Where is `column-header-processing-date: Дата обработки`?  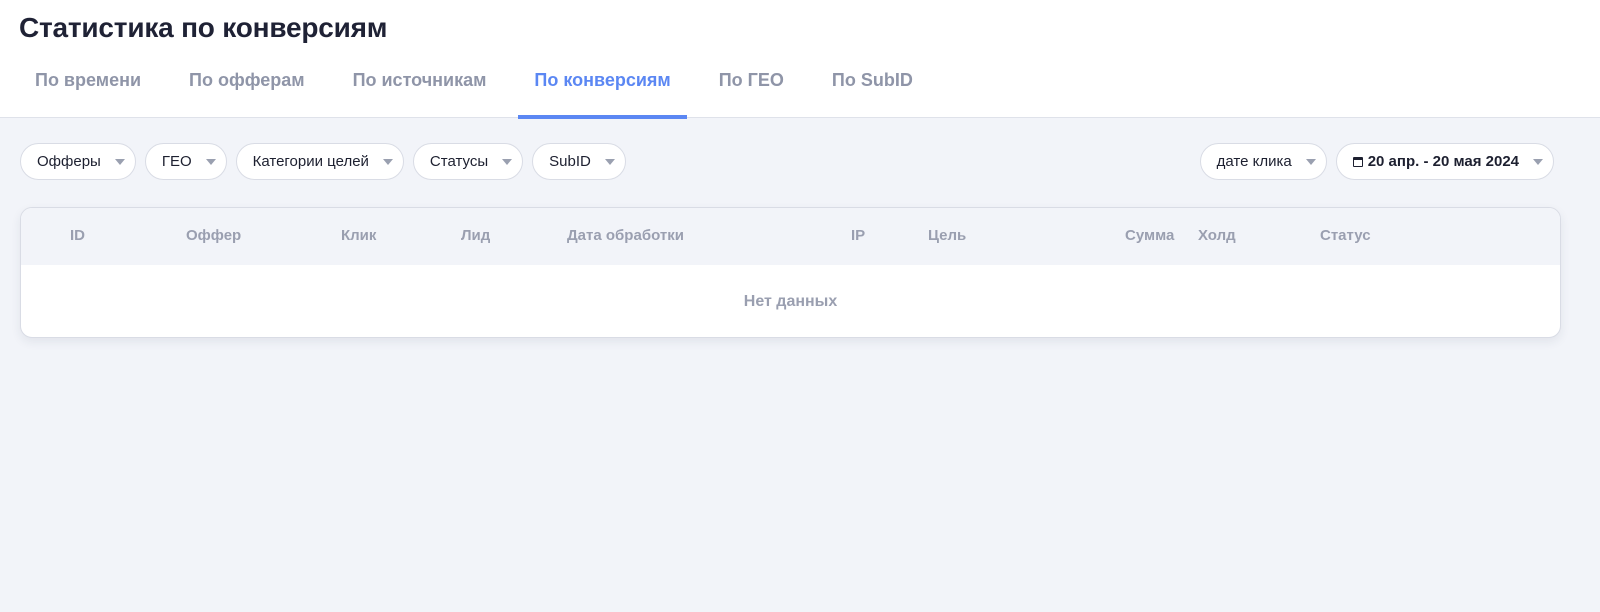 column-header-processing-date: Дата обработки is located at coordinates (625, 235).